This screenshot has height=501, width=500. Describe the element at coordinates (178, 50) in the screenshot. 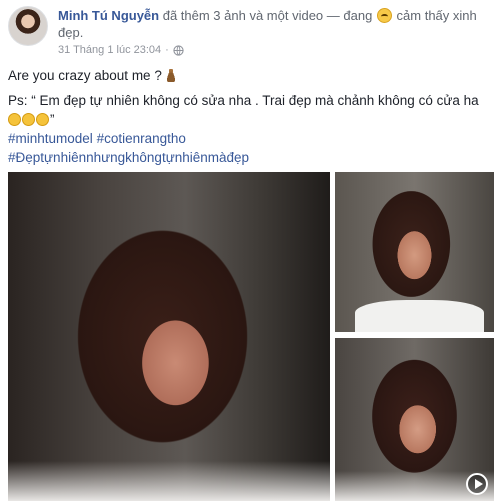

I see `globe-icon` at that location.